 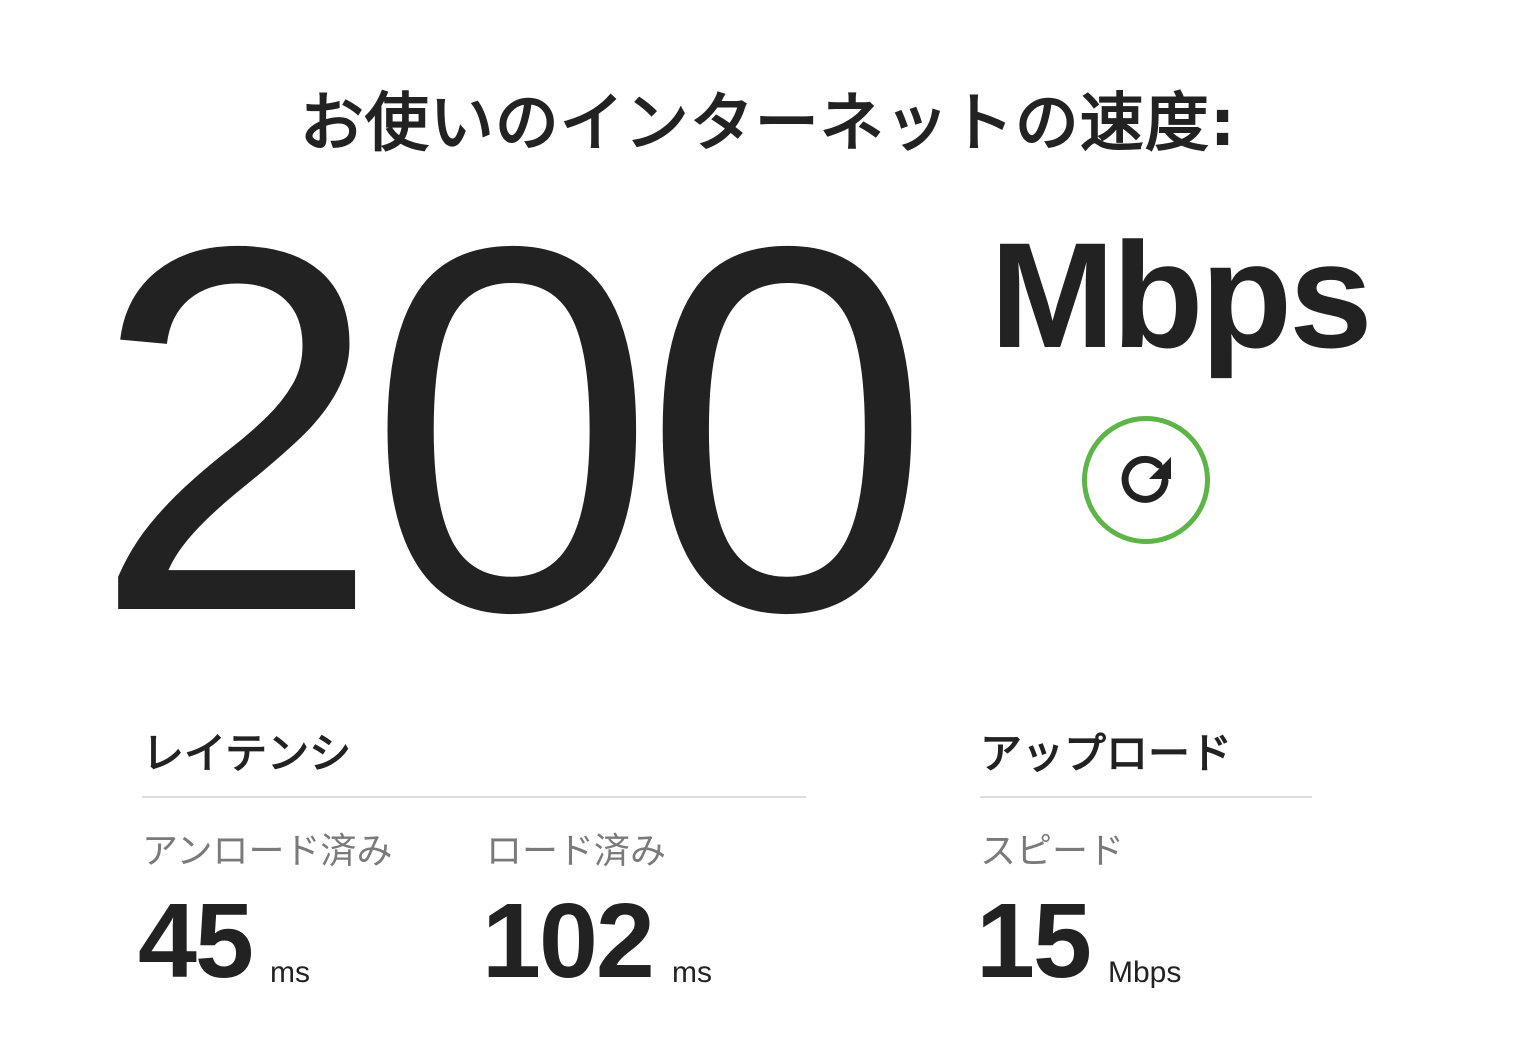 What do you see at coordinates (568, 941) in the screenshot?
I see `loaded-latency-value: 102` at bounding box center [568, 941].